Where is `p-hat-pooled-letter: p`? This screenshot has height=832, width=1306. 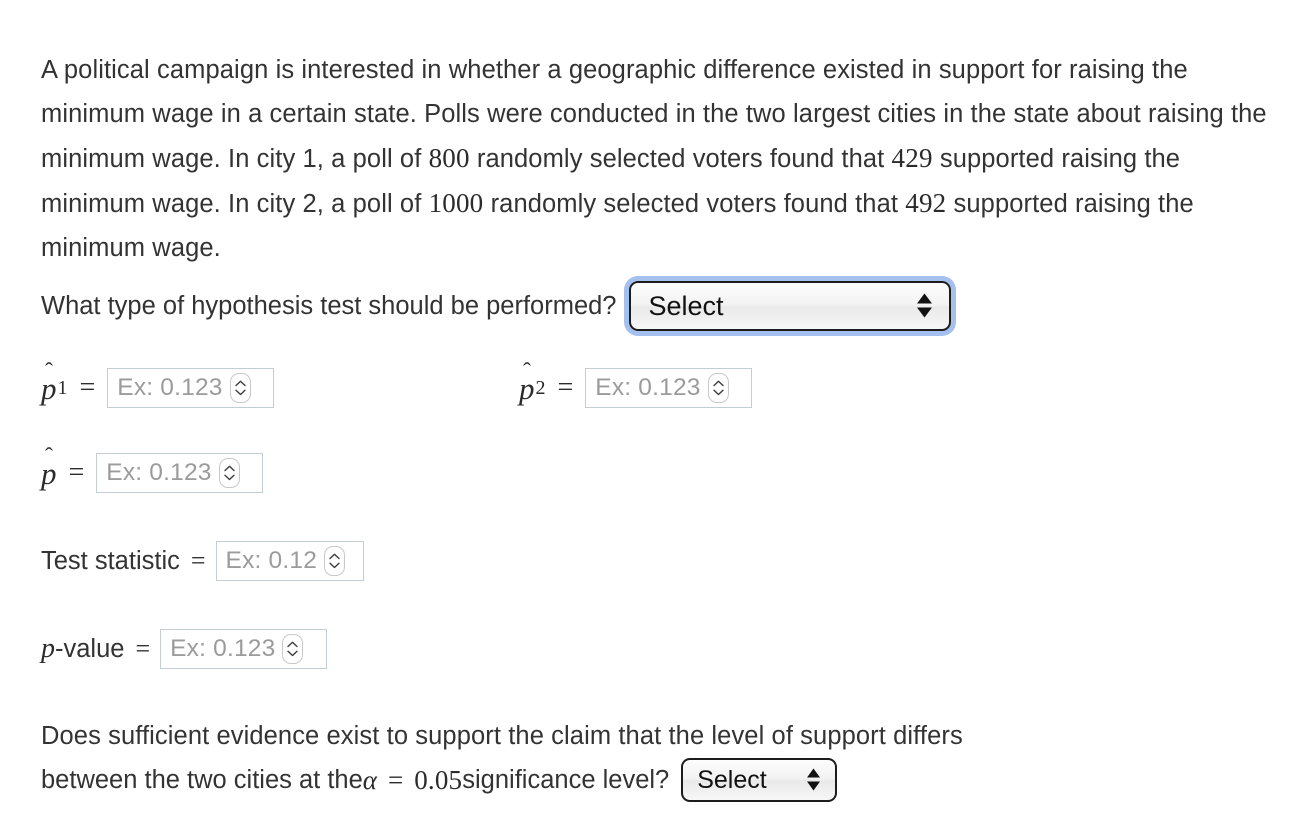
p-hat-pooled-letter: p is located at coordinates (49, 473).